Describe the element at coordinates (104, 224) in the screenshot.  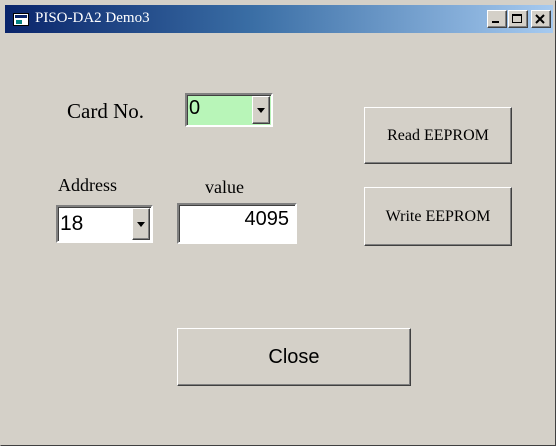
I see `address-combobox: 18` at that location.